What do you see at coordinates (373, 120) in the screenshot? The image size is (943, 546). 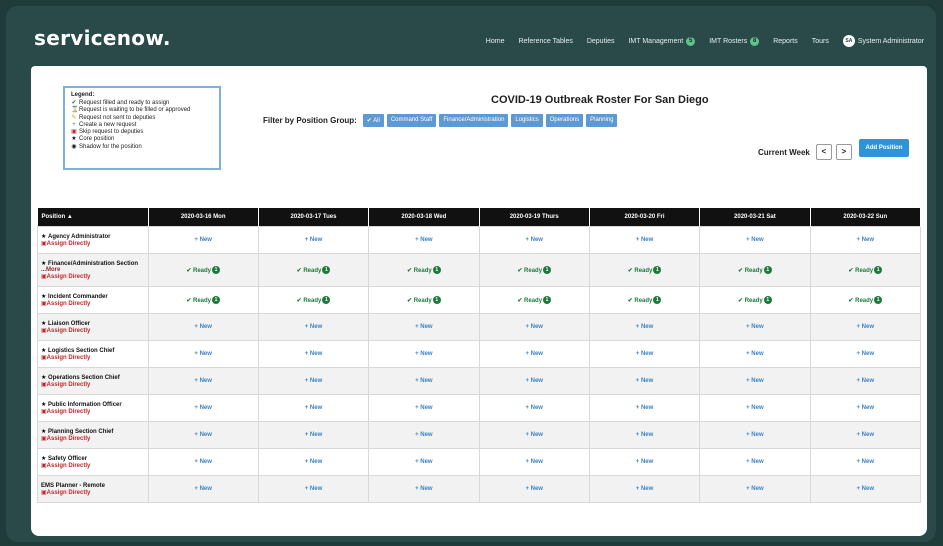 I see `filter-button-all: ✔ All` at bounding box center [373, 120].